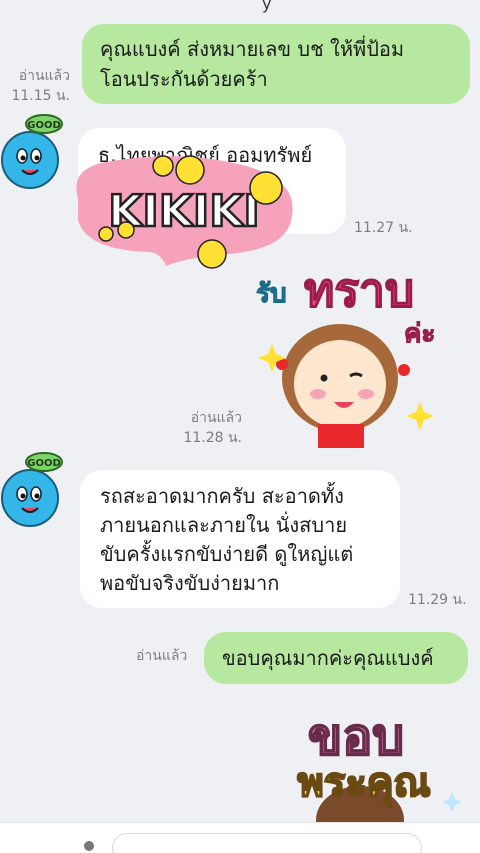  Describe the element at coordinates (40, 96) in the screenshot. I see `message-time: 11.15 น.` at that location.